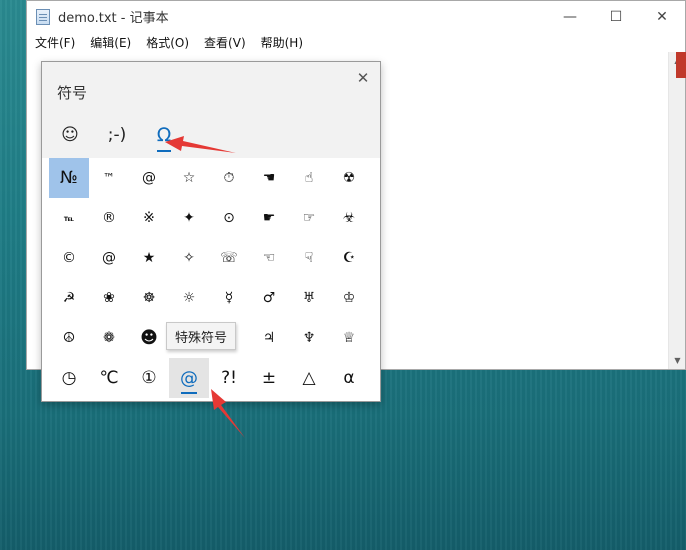 The width and height of the screenshot is (686, 550). I want to click on arrow-to-symbol-tab, so click(200, 144).